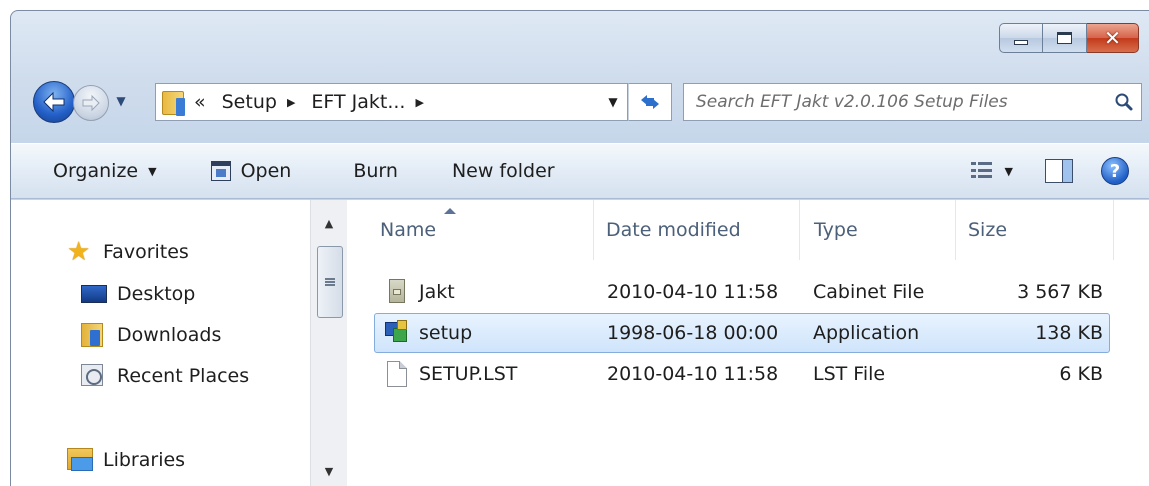 The image size is (1149, 486). Describe the element at coordinates (151, 335) in the screenshot. I see `nav-item-downloads: Downloads` at that location.